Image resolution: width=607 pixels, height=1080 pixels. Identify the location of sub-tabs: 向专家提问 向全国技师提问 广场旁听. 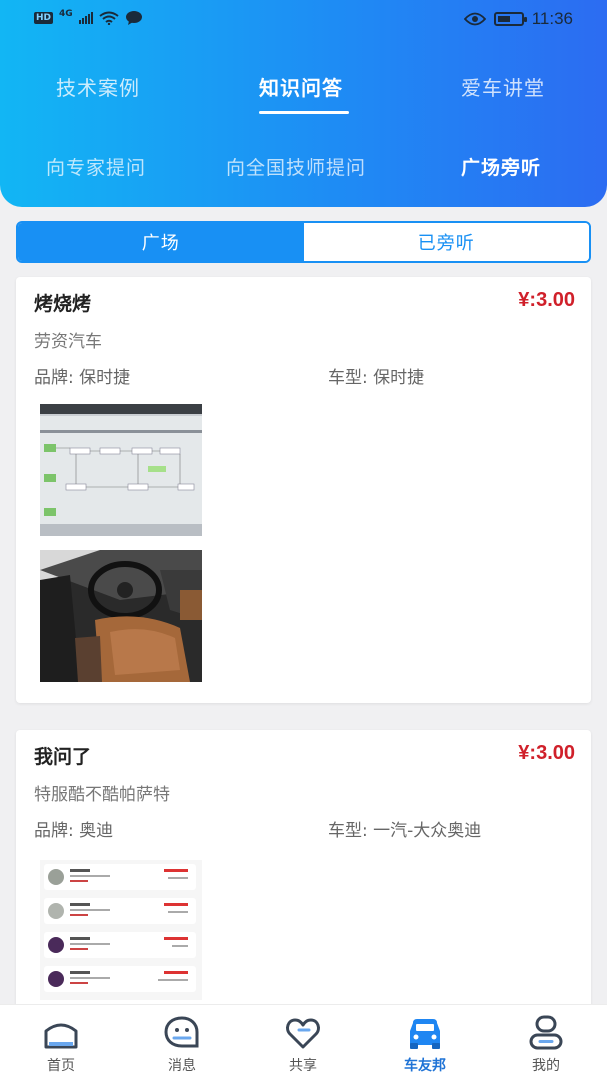
(303, 169).